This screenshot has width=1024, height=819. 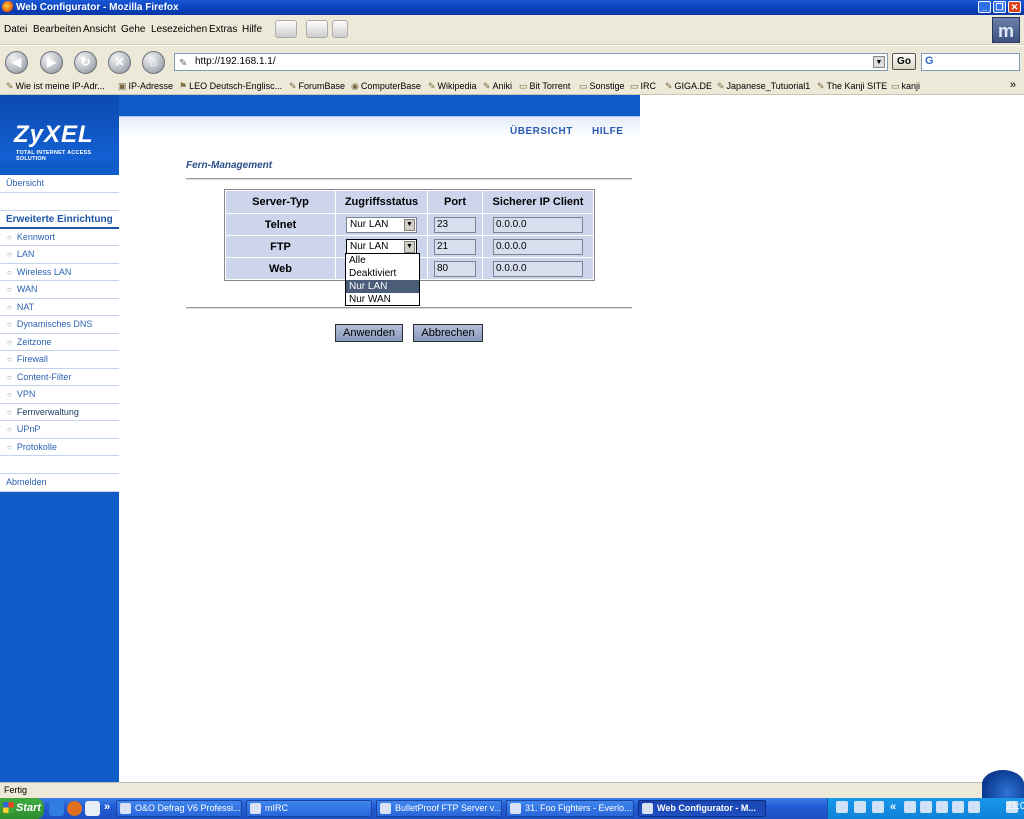 I want to click on sidebar-item-vpn: ○ VPN, so click(x=59, y=395).